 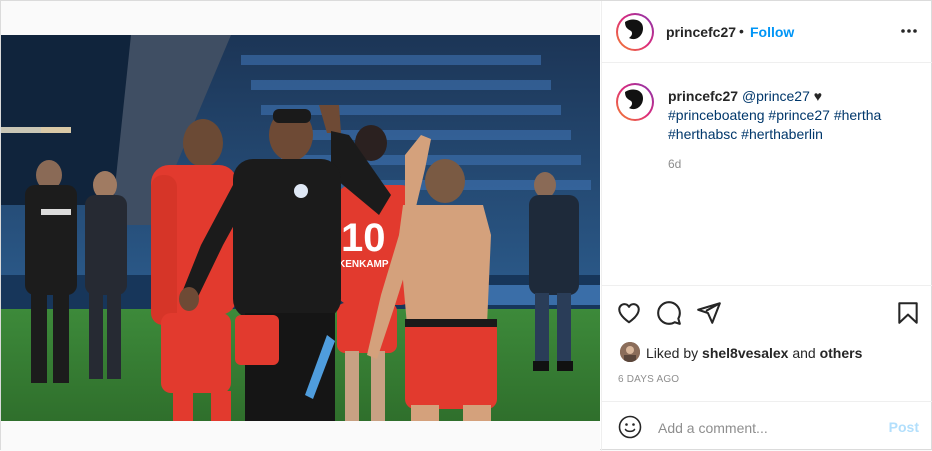 I want to click on liker-avatar, so click(x=630, y=352).